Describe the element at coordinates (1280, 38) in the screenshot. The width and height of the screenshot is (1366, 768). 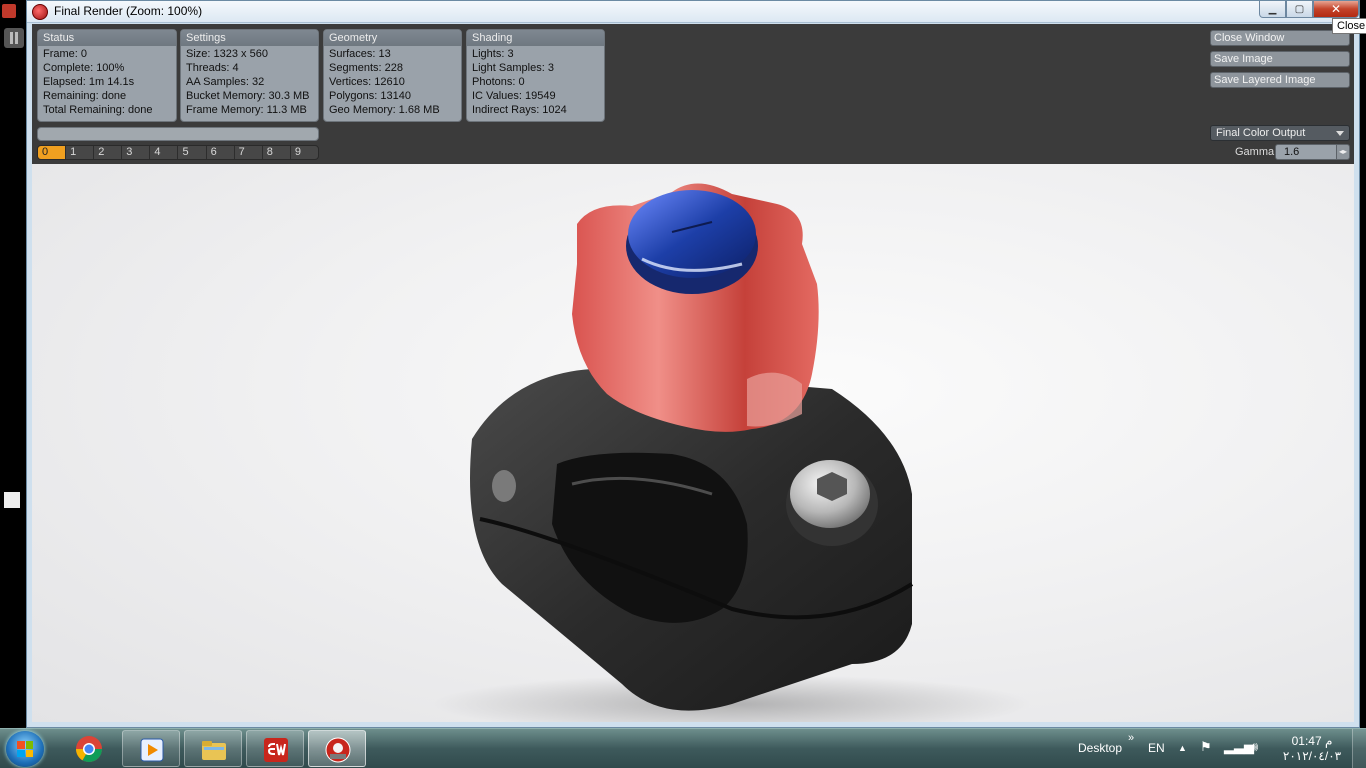
I see `close-window-button: Close Window` at that location.